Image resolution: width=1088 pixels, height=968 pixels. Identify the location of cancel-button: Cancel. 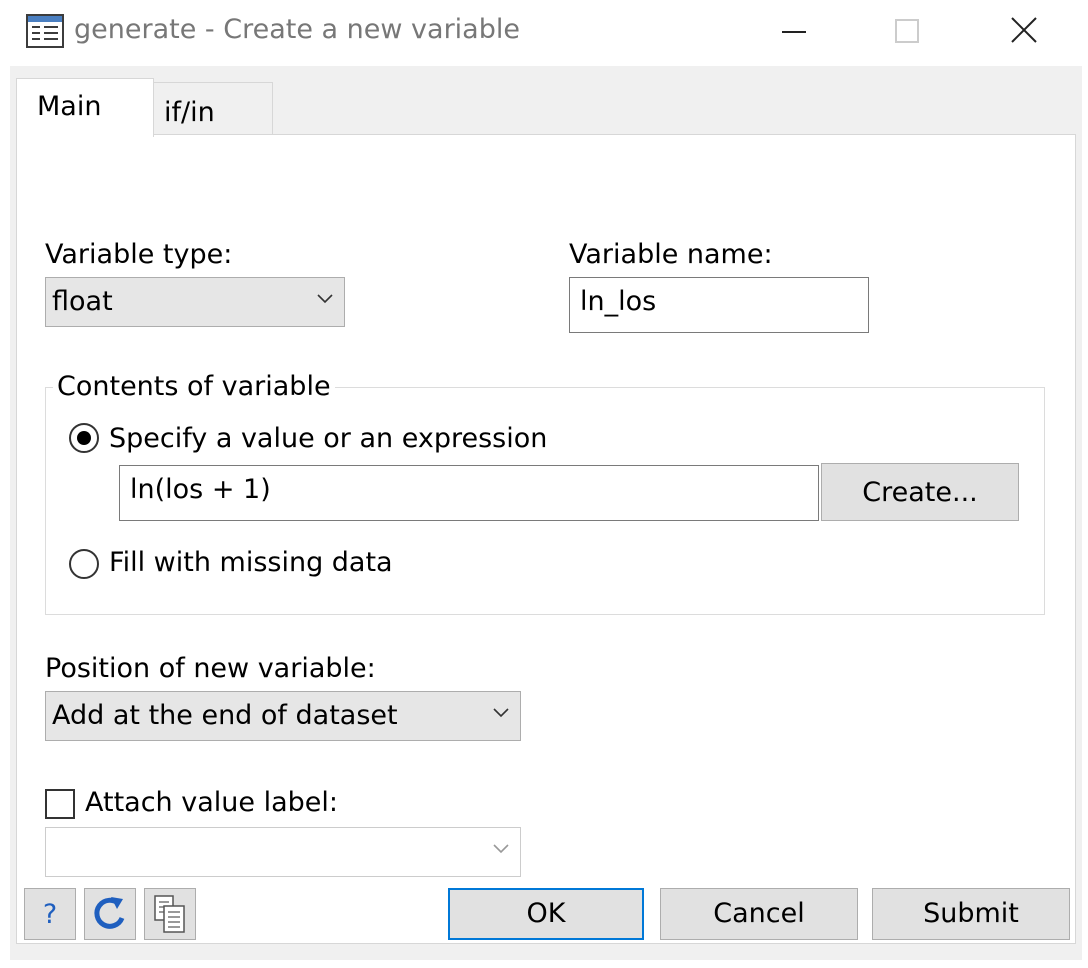
(759, 914).